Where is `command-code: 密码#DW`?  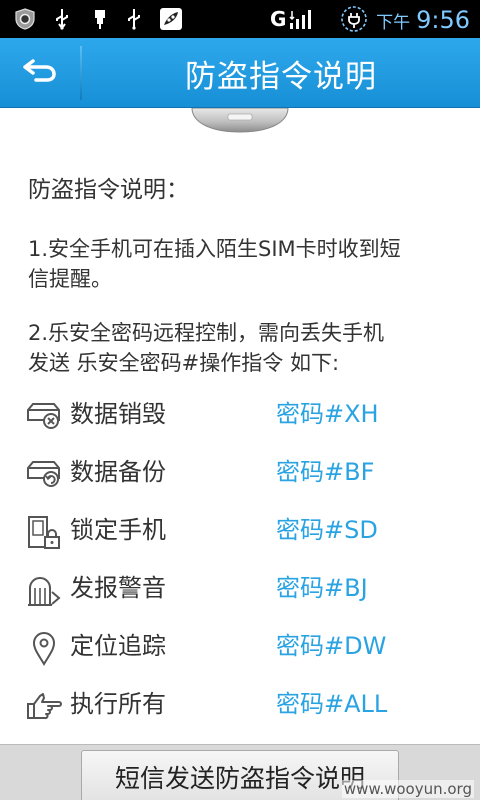
command-code: 密码#DW is located at coordinates (331, 646).